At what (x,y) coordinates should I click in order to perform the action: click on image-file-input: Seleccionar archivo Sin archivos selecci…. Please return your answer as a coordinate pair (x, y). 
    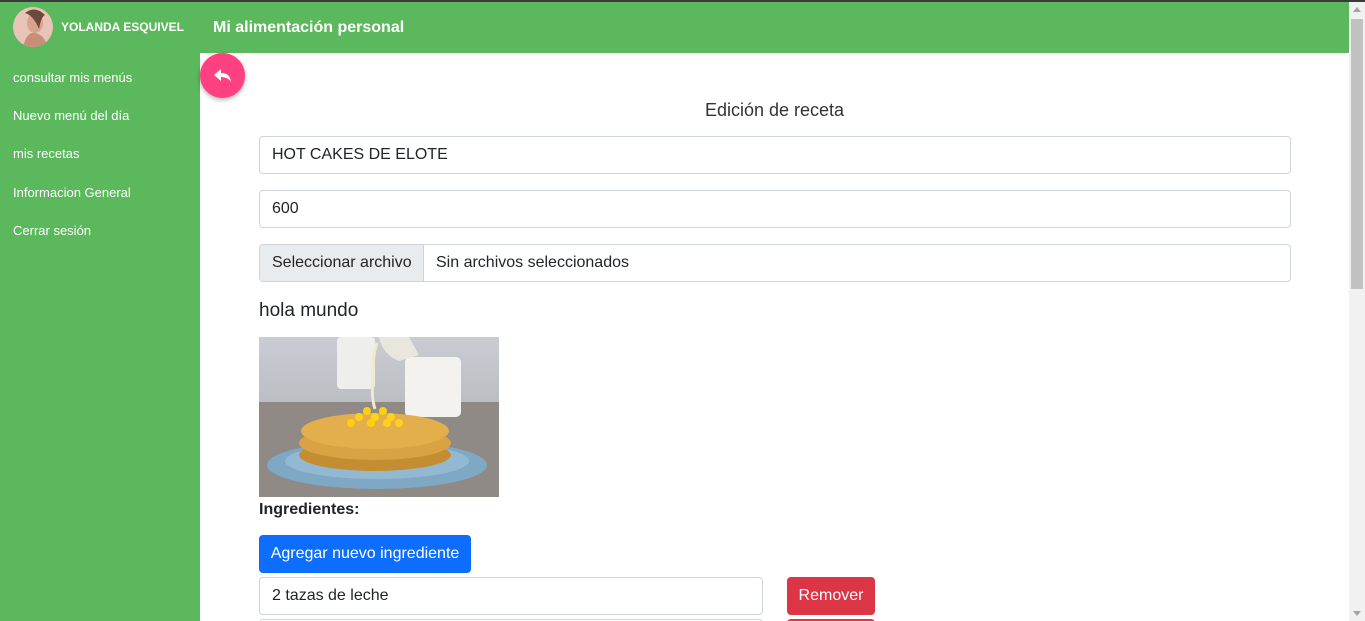
    Looking at the image, I should click on (775, 263).